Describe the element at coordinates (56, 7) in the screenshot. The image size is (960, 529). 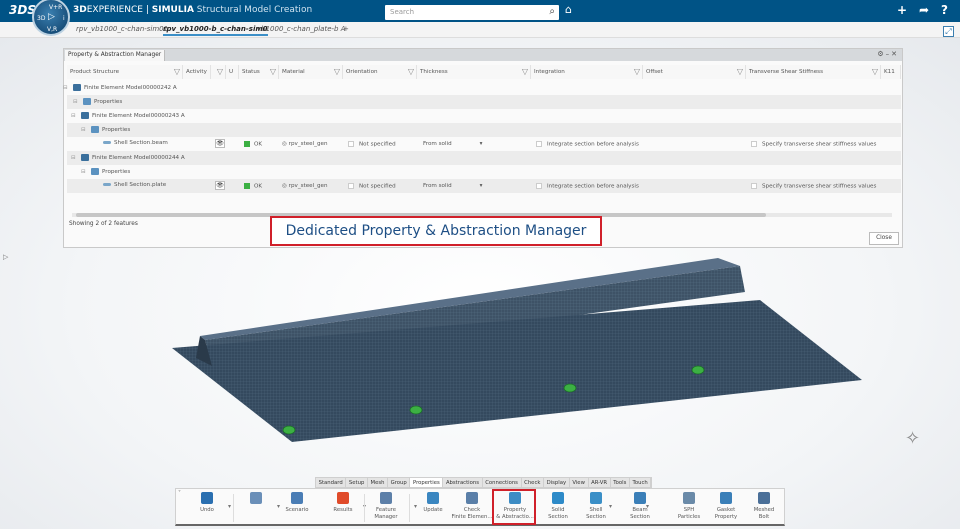
I see `compass-top: V+R` at that location.